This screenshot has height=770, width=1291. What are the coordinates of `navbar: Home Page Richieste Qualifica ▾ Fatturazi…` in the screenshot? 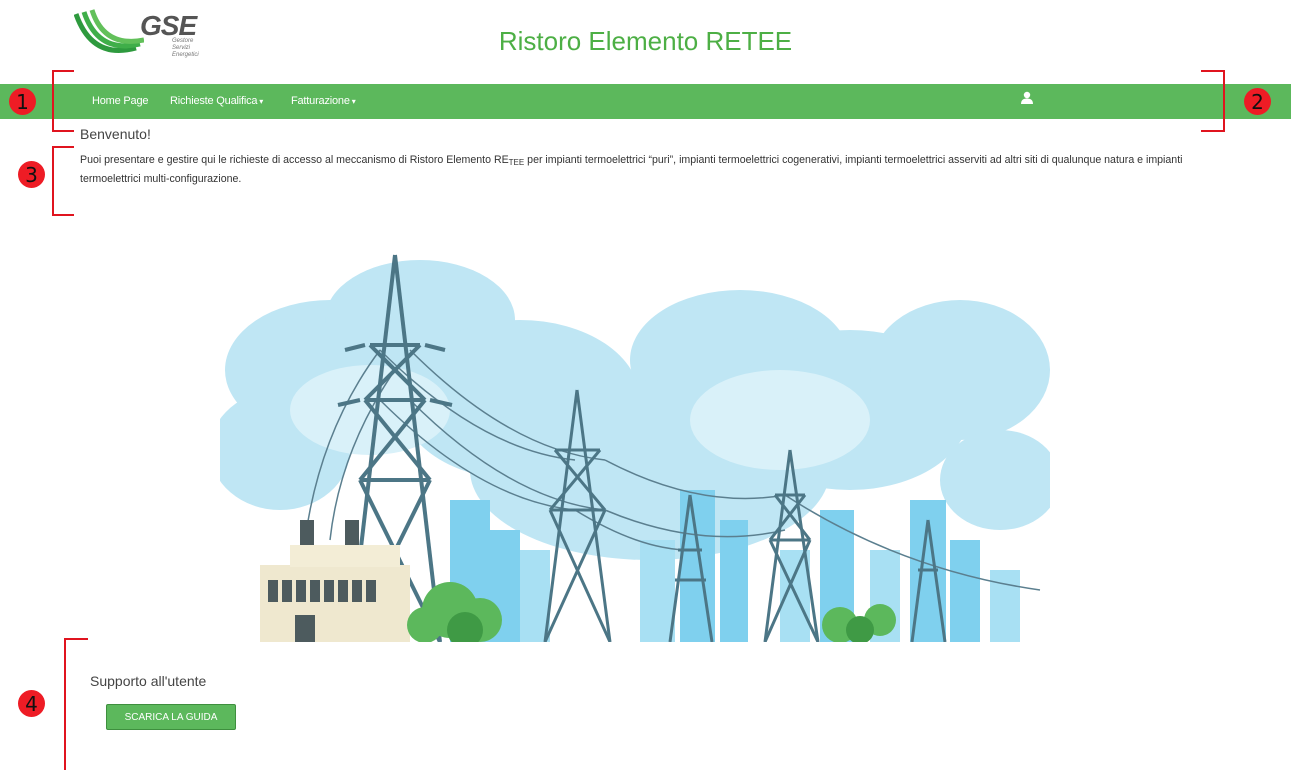 It's located at (645, 101).